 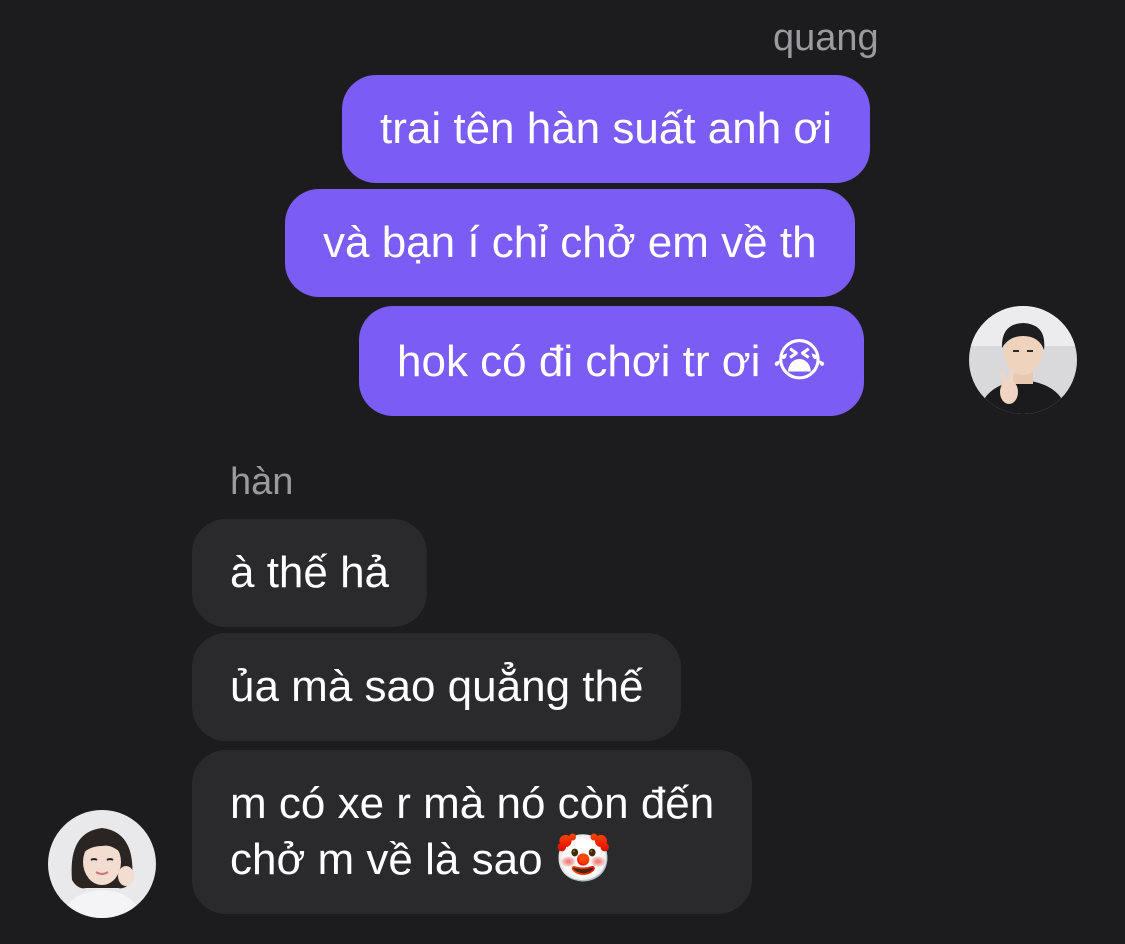 What do you see at coordinates (799, 360) in the screenshot?
I see `crying-face-emoji-icon: 😭` at bounding box center [799, 360].